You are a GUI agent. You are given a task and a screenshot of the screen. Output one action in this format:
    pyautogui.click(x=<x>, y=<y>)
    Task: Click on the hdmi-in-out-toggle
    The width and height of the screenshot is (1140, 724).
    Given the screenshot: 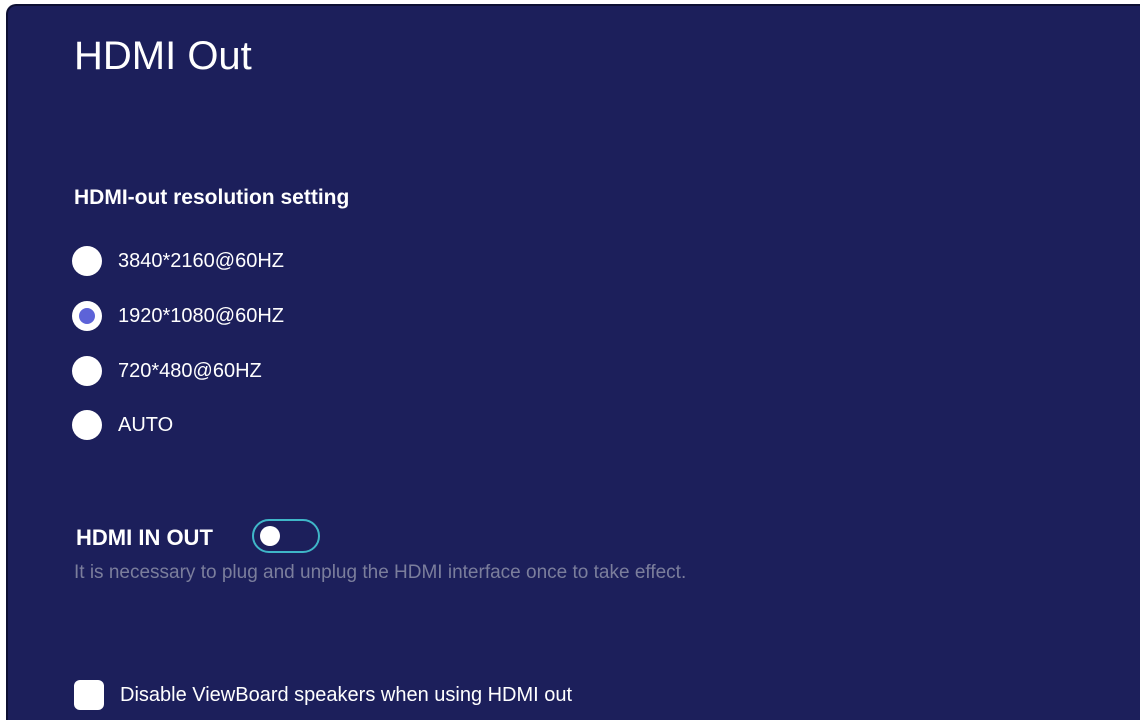 What is the action you would take?
    pyautogui.click(x=286, y=536)
    